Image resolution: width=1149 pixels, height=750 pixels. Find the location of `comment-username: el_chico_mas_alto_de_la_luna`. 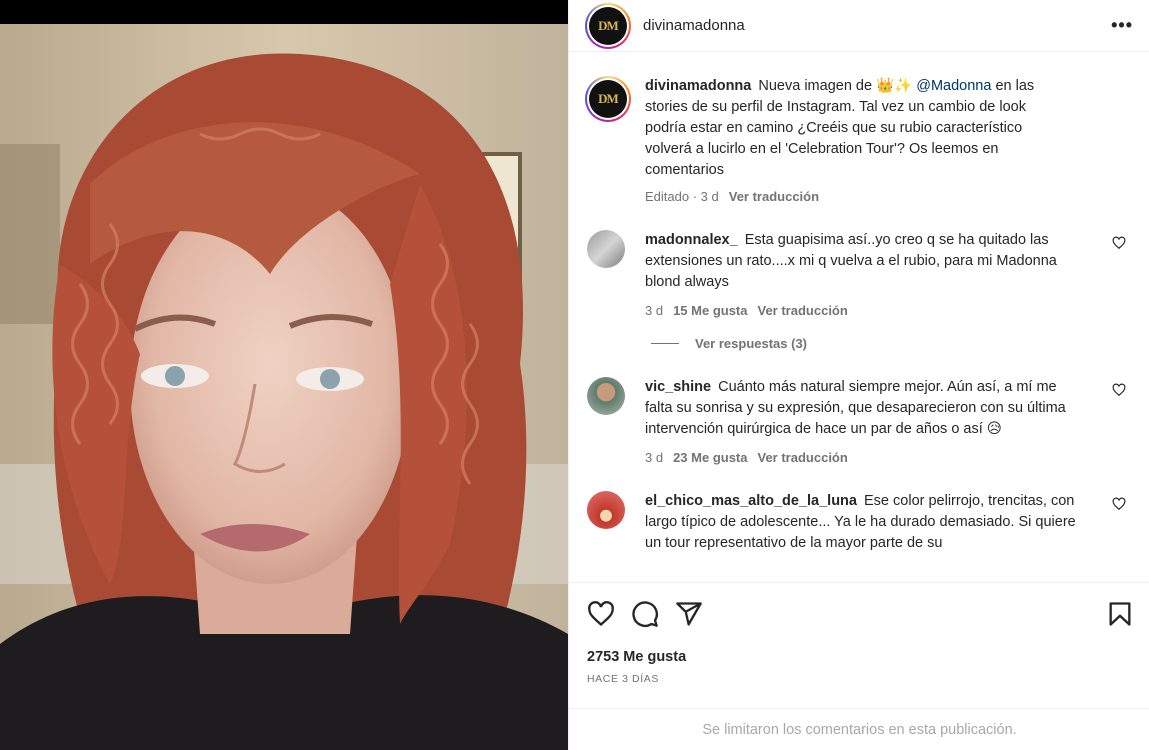

comment-username: el_chico_mas_alto_de_la_luna is located at coordinates (751, 501).